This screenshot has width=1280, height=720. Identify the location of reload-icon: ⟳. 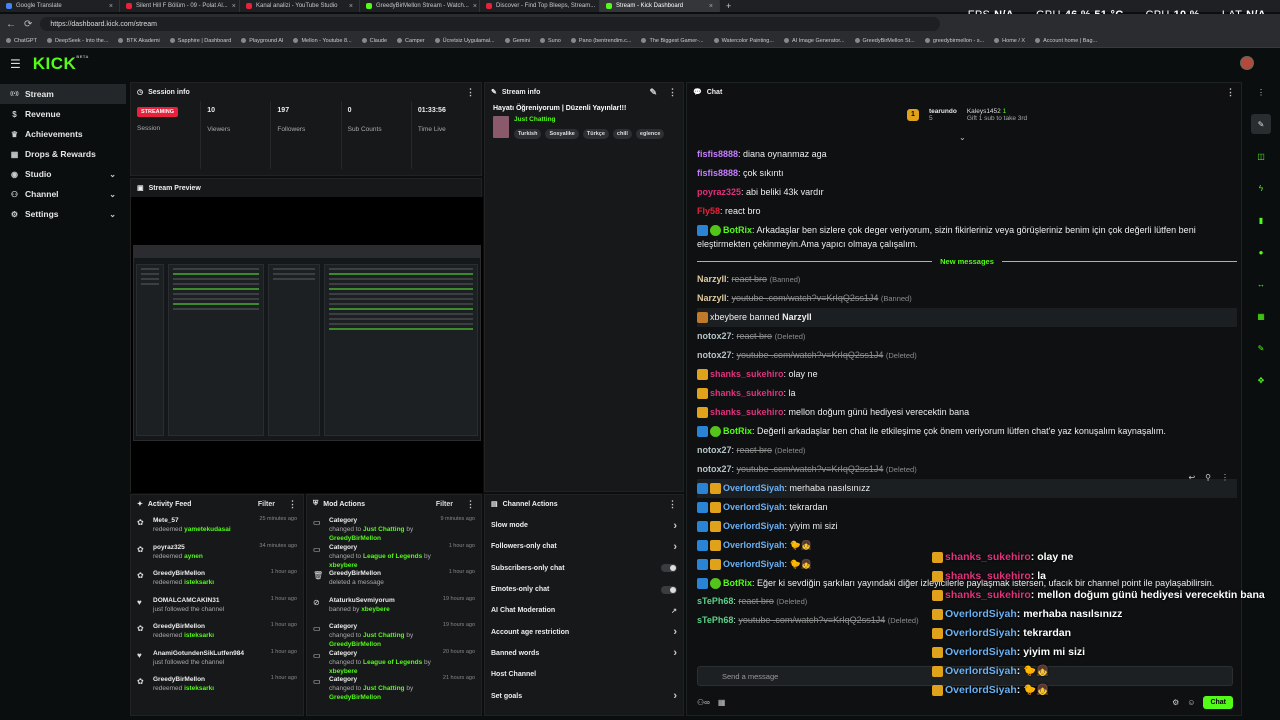
(28, 24).